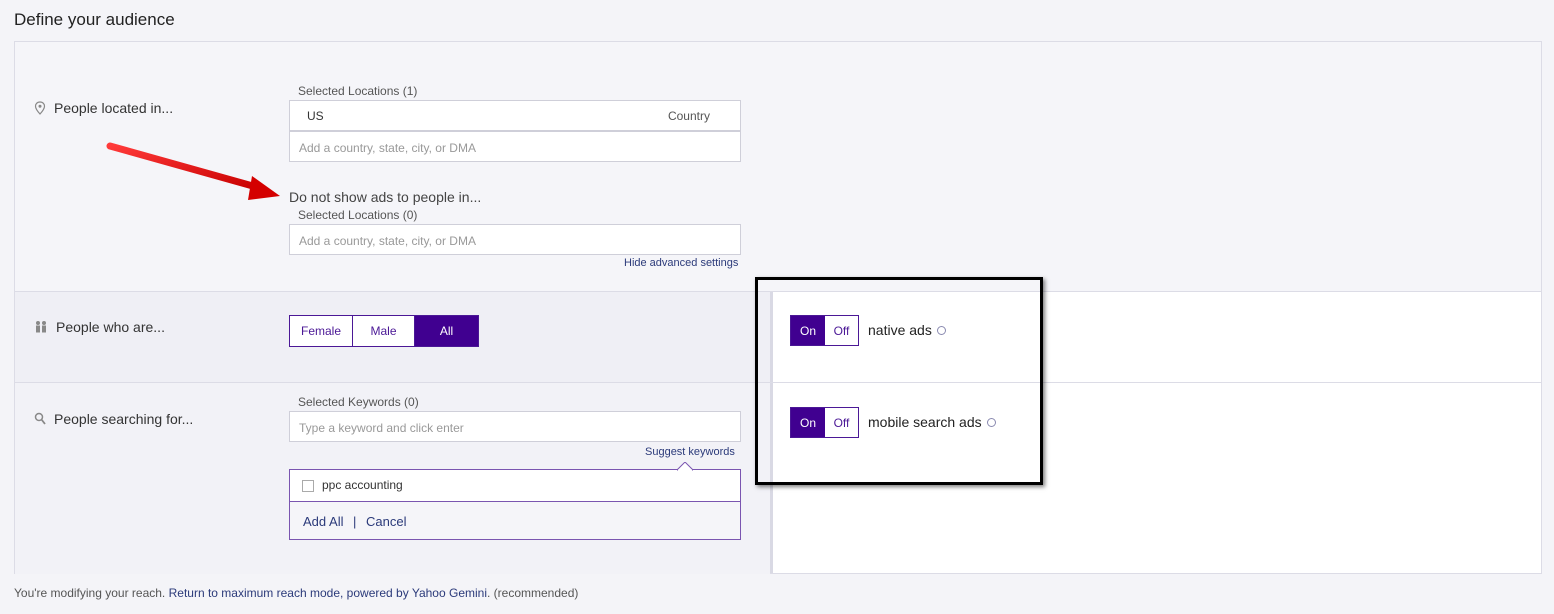 The image size is (1554, 614). What do you see at coordinates (40, 418) in the screenshot?
I see `search-icon` at bounding box center [40, 418].